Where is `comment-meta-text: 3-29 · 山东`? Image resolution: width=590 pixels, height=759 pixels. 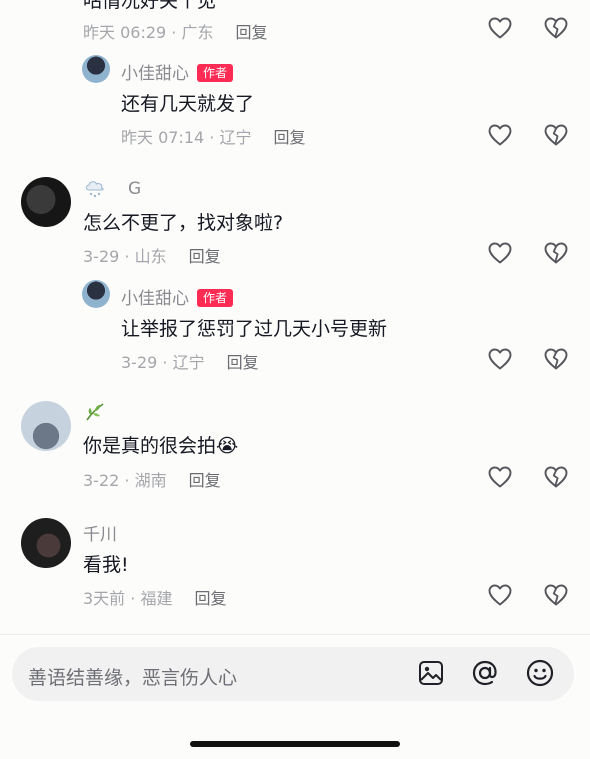
comment-meta-text: 3-29 · 山东 is located at coordinates (125, 256).